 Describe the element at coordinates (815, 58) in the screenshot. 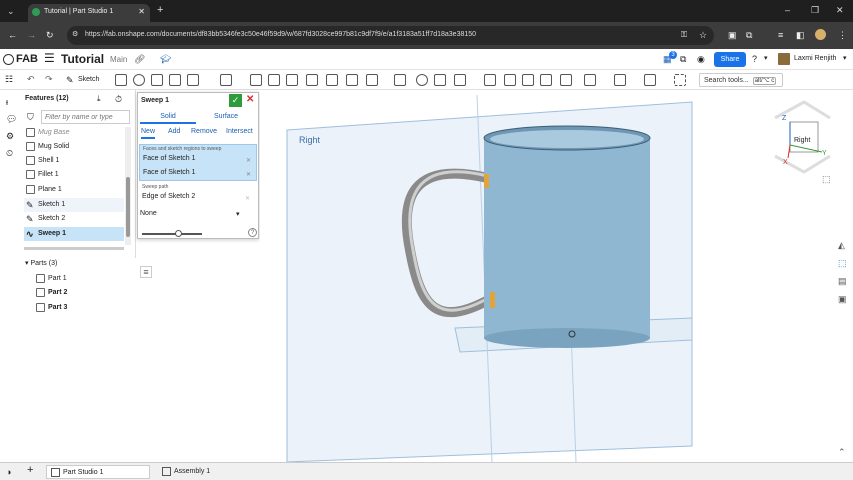

I see `user-name: Laxmi Renjith` at that location.